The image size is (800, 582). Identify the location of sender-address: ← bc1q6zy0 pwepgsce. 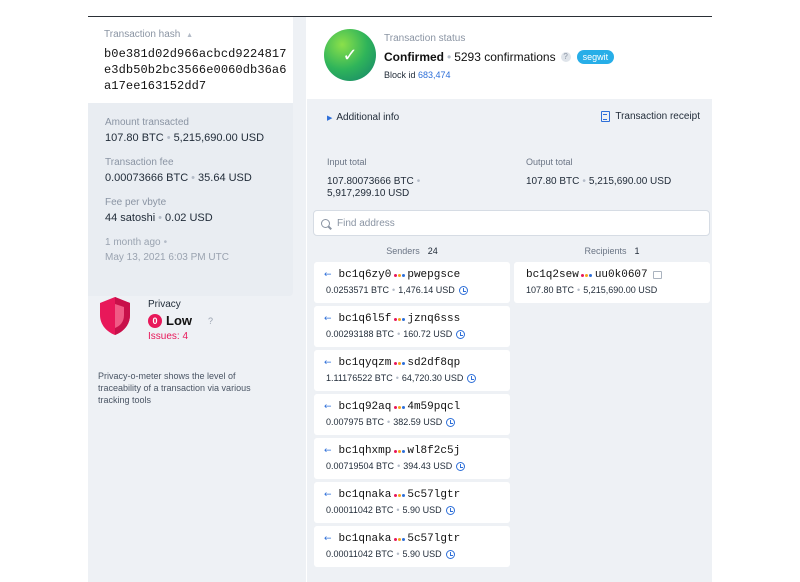
(392, 275).